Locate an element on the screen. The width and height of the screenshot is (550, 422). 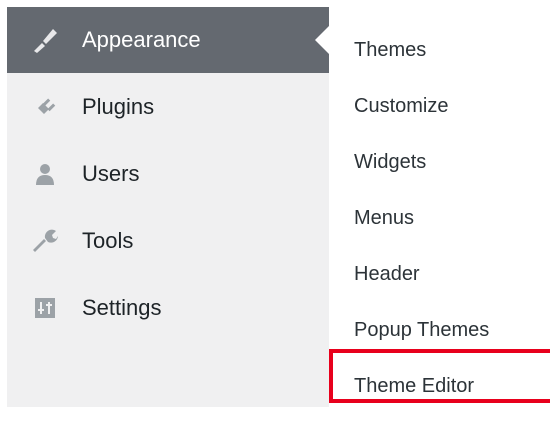
submenu-item-widgets: Widgets is located at coordinates (390, 162).